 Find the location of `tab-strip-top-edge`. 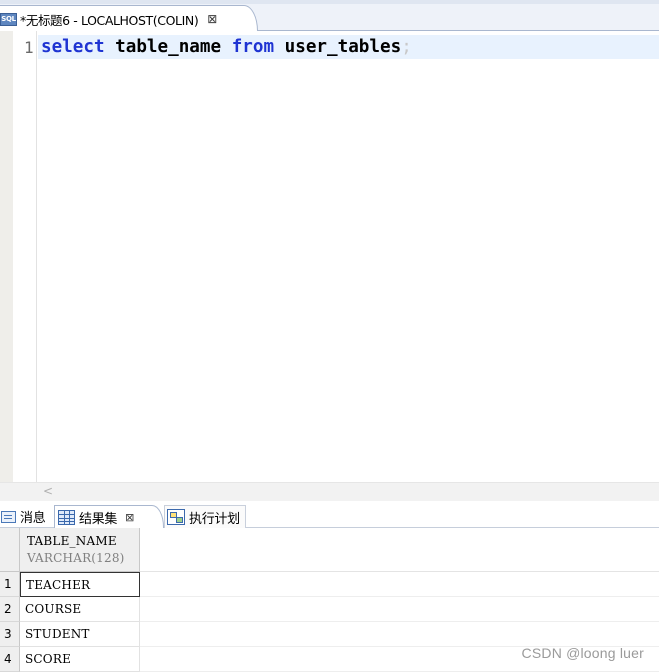

tab-strip-top-edge is located at coordinates (329, 2).